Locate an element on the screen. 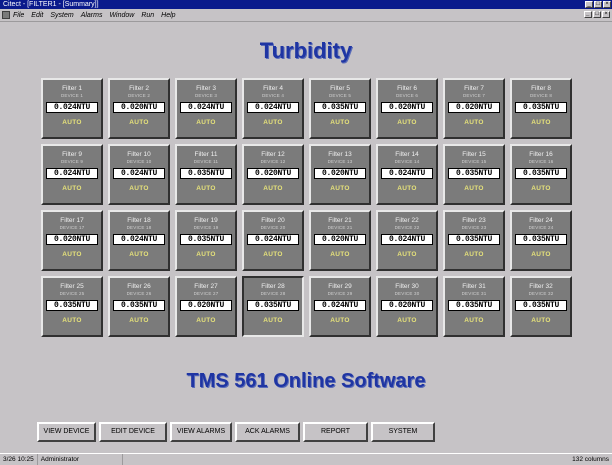 This screenshot has width=612, height=465. filter-tile: Filter 31 DEVICE 31 0.035NTU AUTO is located at coordinates (474, 306).